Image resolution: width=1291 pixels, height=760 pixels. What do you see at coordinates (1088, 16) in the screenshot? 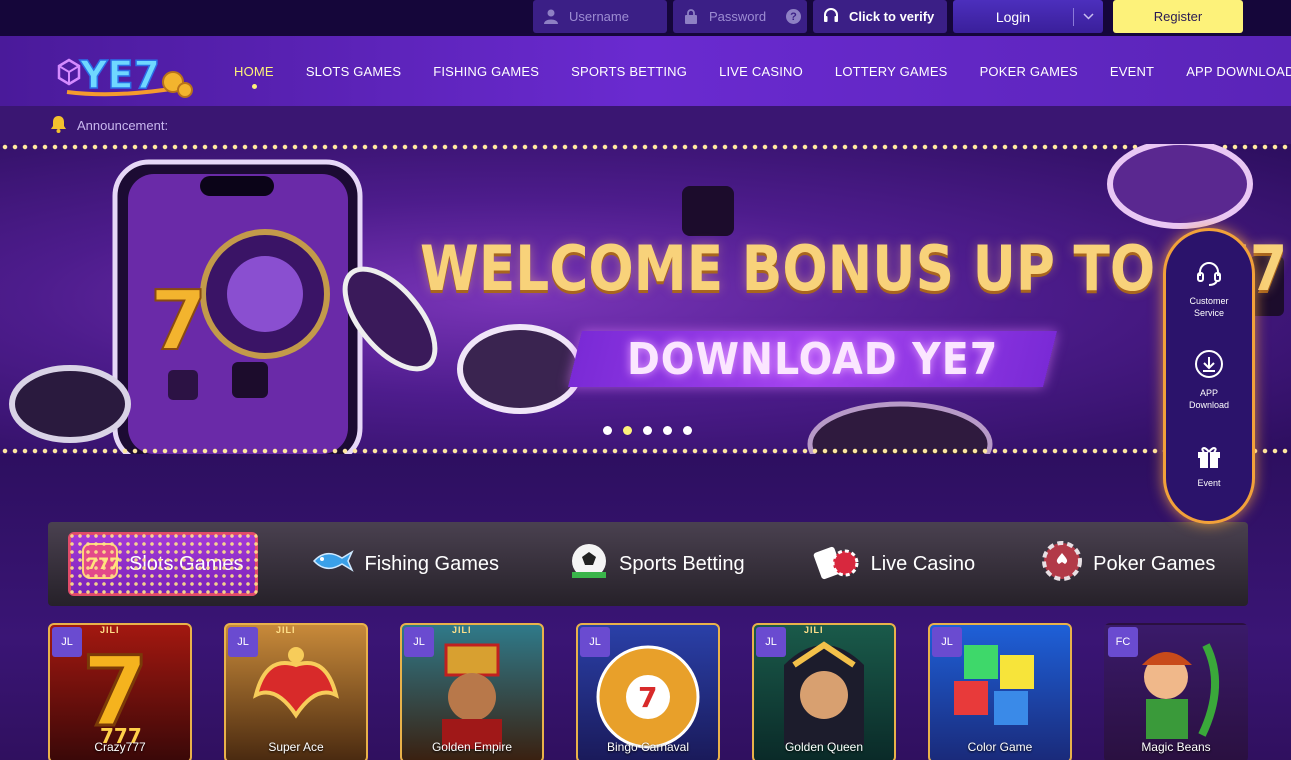
I see `chevron-down-icon` at bounding box center [1088, 16].